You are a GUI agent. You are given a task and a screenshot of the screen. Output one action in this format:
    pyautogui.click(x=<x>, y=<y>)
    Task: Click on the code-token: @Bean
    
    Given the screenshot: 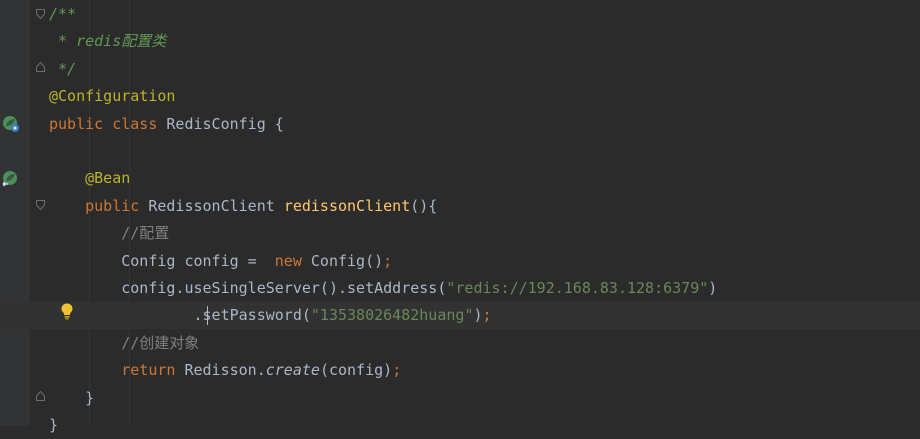 What is the action you would take?
    pyautogui.click(x=108, y=178)
    